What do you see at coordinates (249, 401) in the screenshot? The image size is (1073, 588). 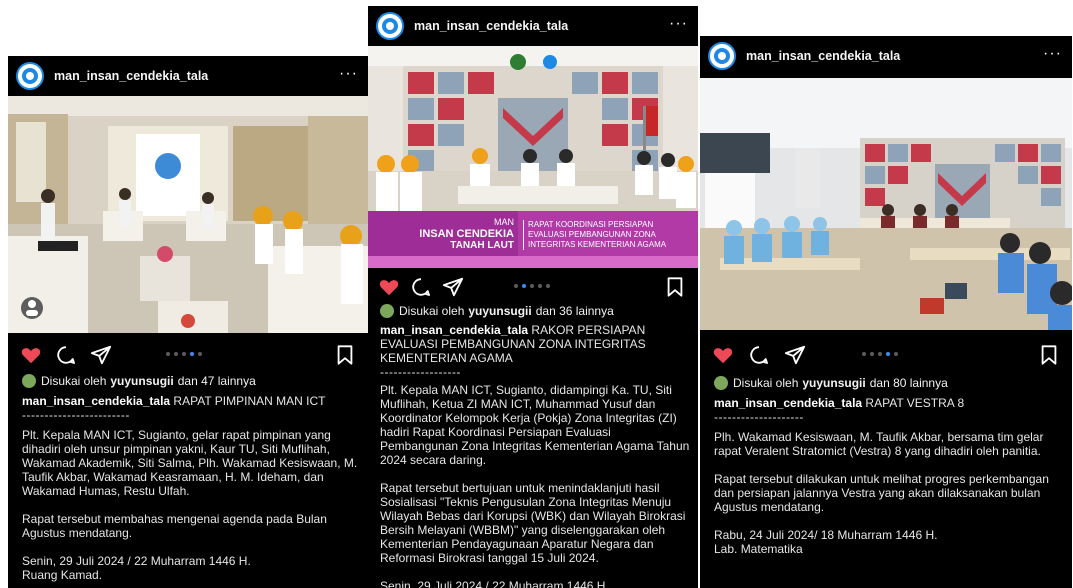 I see `caption-title: RAPAT PIMPINAN MAN ICT` at bounding box center [249, 401].